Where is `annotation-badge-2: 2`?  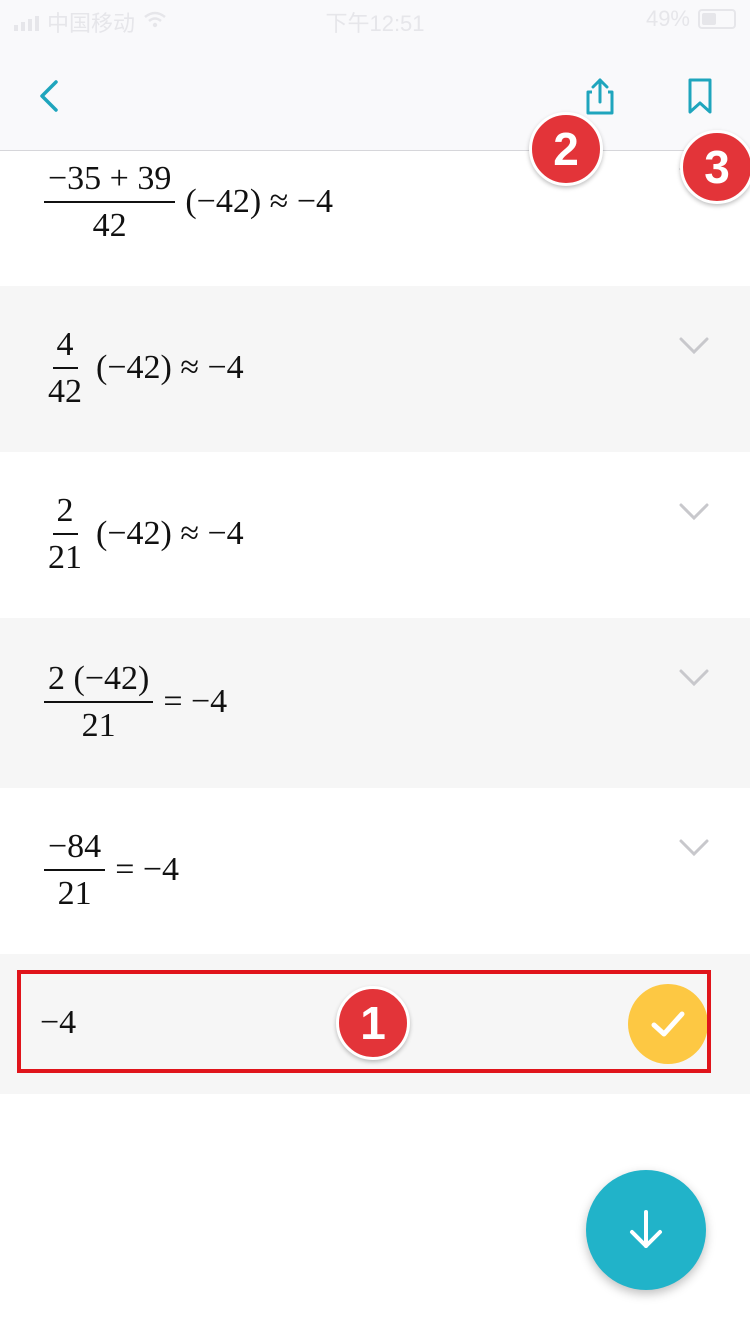
annotation-badge-2: 2 is located at coordinates (566, 149).